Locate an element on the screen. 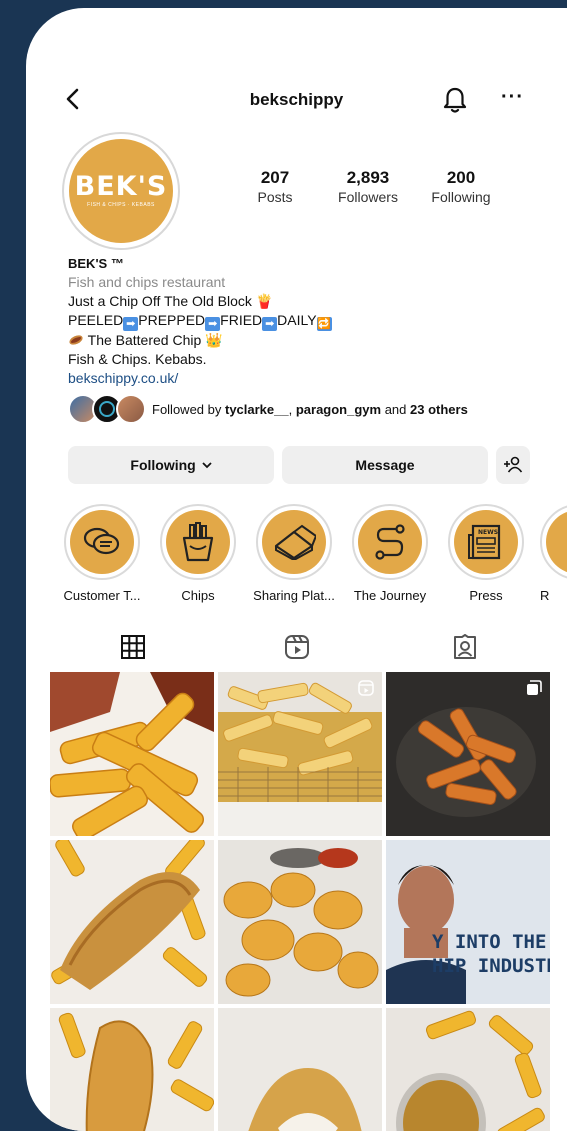 This screenshot has width=567, height=1131. bell-icon is located at coordinates (455, 100).